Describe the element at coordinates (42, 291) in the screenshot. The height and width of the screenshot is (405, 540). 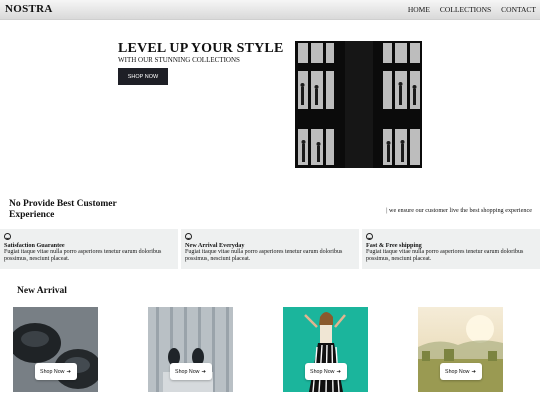
I see `new-arrival-title: New Arrival` at that location.